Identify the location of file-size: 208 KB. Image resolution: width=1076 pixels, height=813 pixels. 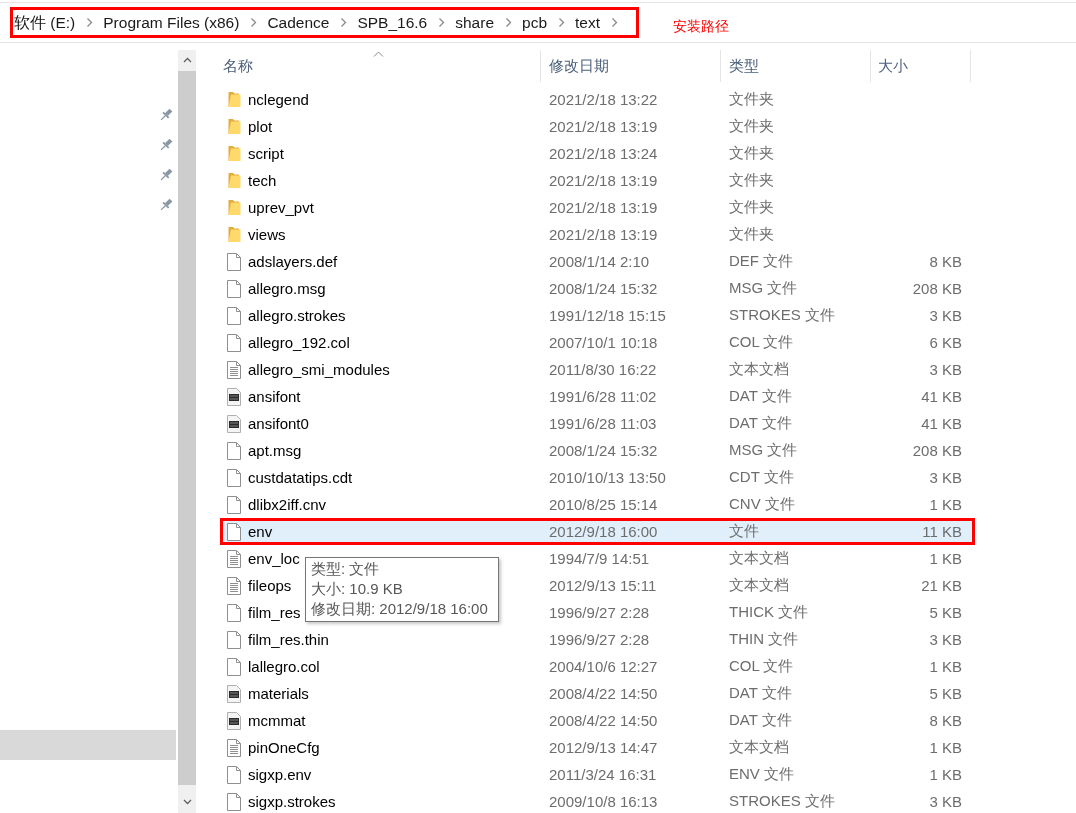
(937, 450).